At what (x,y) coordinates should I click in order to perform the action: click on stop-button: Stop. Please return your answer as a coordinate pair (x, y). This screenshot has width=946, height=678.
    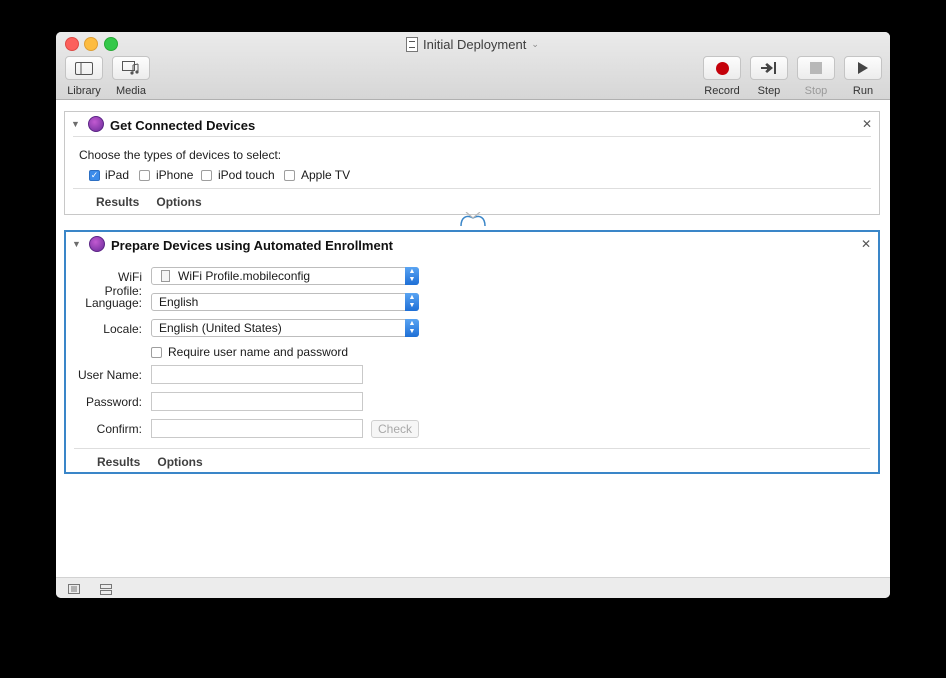
    Looking at the image, I should click on (816, 76).